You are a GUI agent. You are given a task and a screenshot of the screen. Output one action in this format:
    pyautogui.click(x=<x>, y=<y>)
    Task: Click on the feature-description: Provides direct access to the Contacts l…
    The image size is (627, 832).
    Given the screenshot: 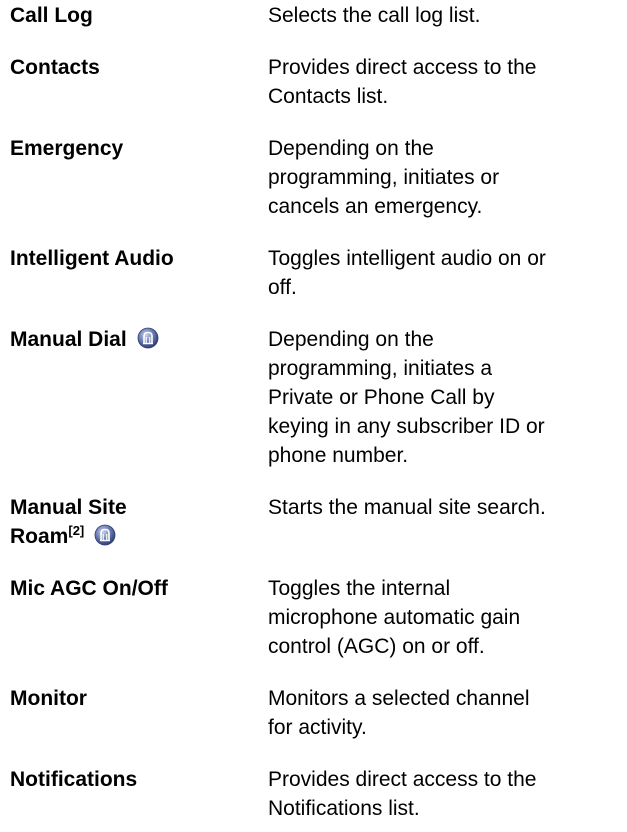 What is the action you would take?
    pyautogui.click(x=444, y=81)
    